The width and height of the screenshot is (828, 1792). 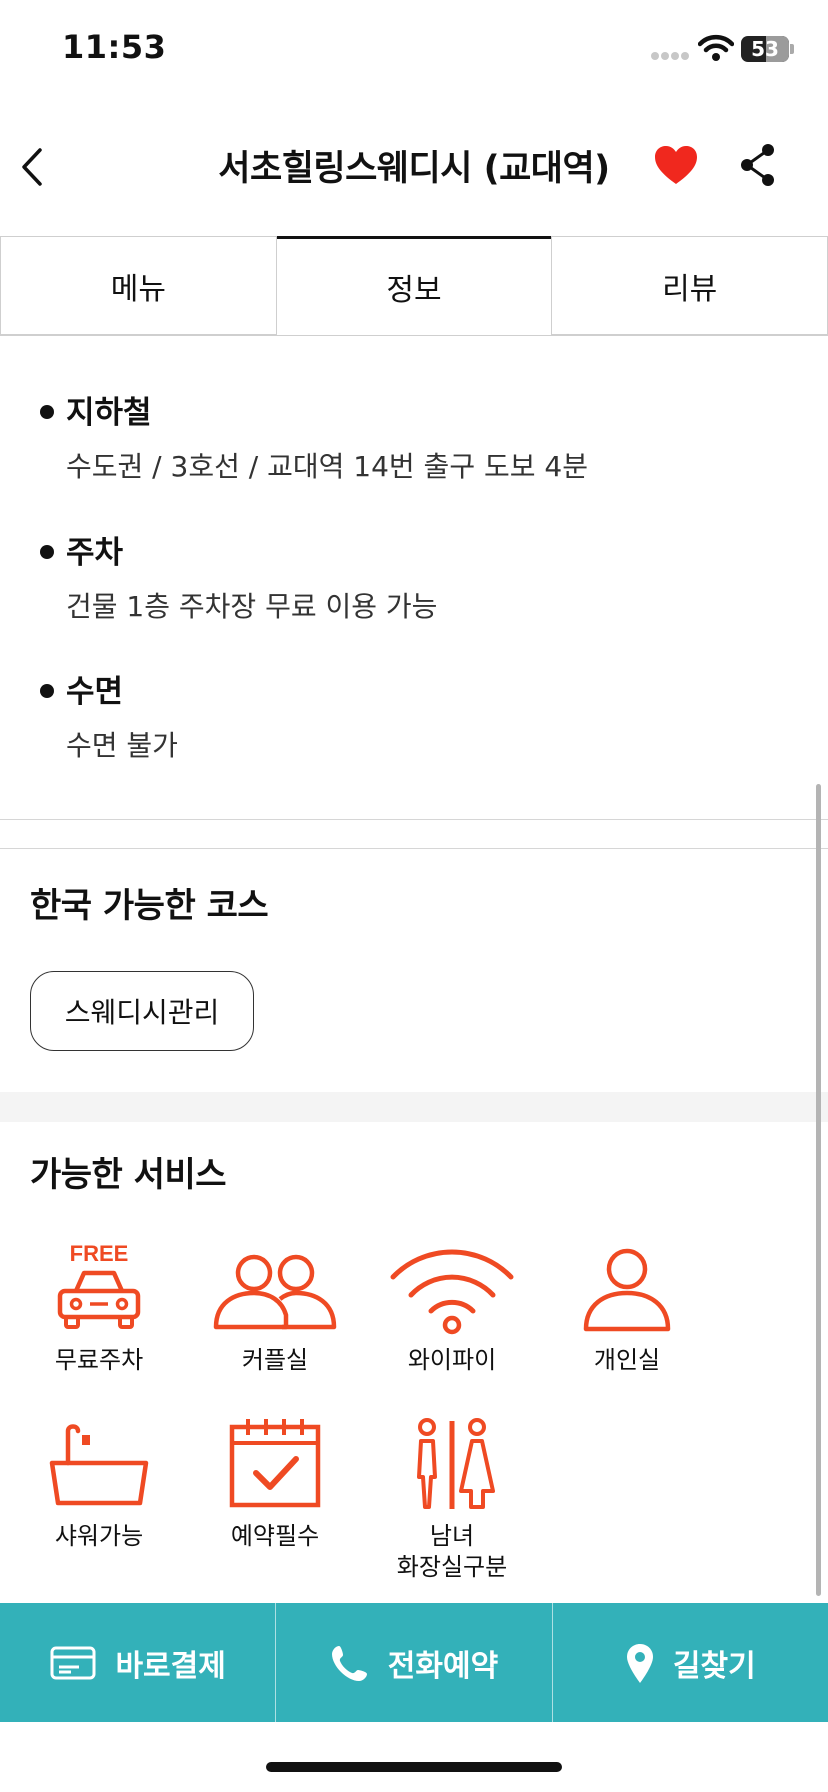 What do you see at coordinates (452, 1567) in the screenshot?
I see `service-label-line2: 화장실구분` at bounding box center [452, 1567].